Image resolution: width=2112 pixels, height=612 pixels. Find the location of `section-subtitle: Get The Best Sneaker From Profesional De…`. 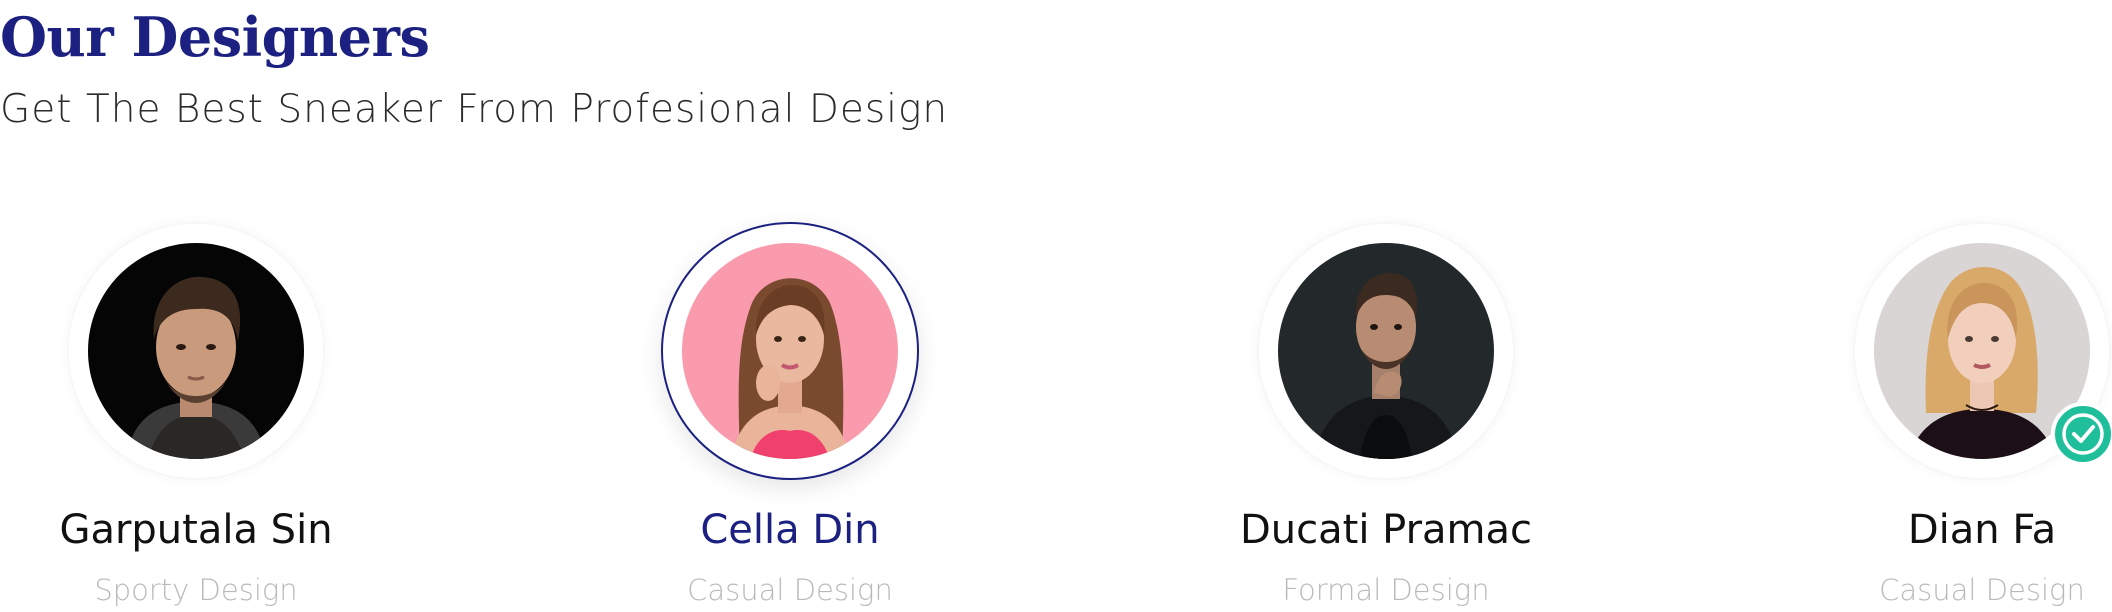

section-subtitle: Get The Best Sneaker From Profesional De… is located at coordinates (474, 109).